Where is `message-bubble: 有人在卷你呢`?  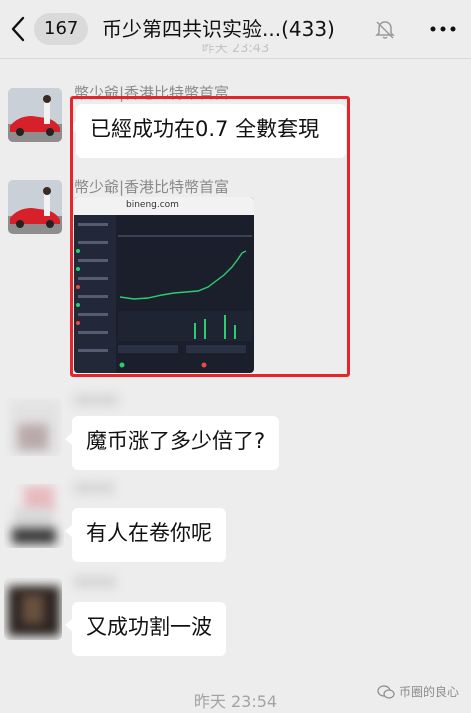
message-bubble: 有人在卷你呢 is located at coordinates (145, 535).